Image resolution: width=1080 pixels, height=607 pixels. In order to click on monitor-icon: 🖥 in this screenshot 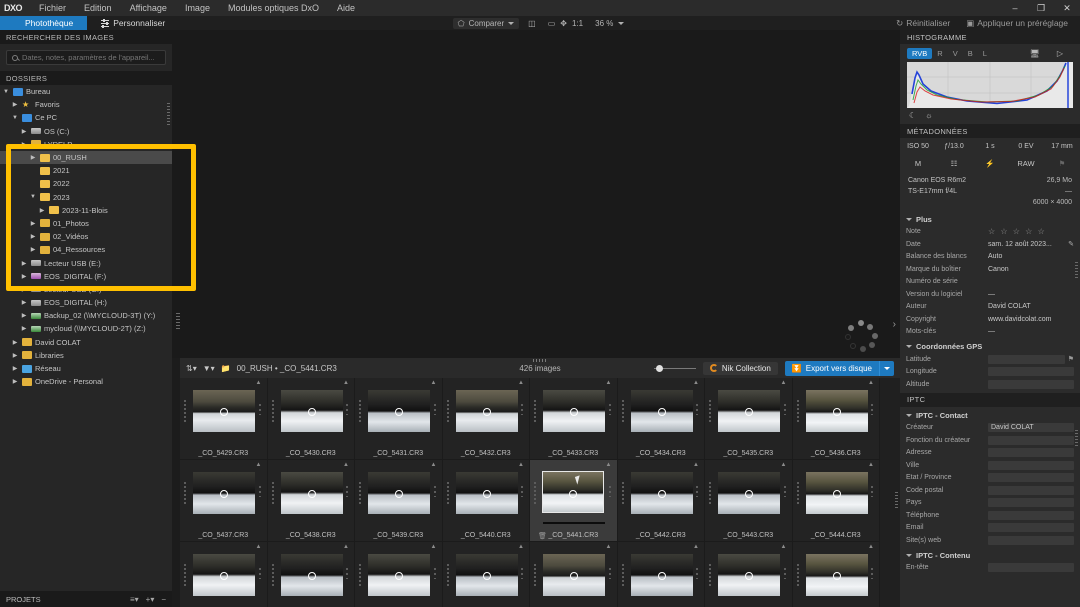, I will do `click(1035, 53)`.